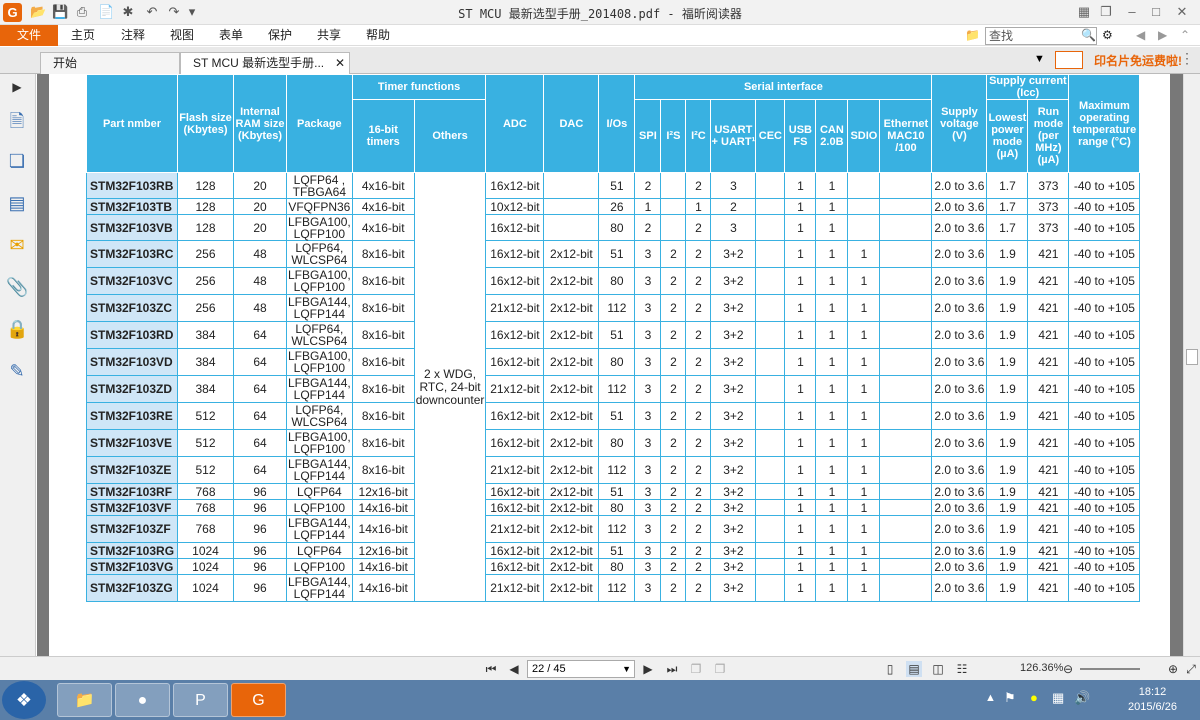 This screenshot has width=1200, height=720. What do you see at coordinates (906, 136) in the screenshot?
I see `header-ethernet: Ethernet MAC10 /100` at bounding box center [906, 136].